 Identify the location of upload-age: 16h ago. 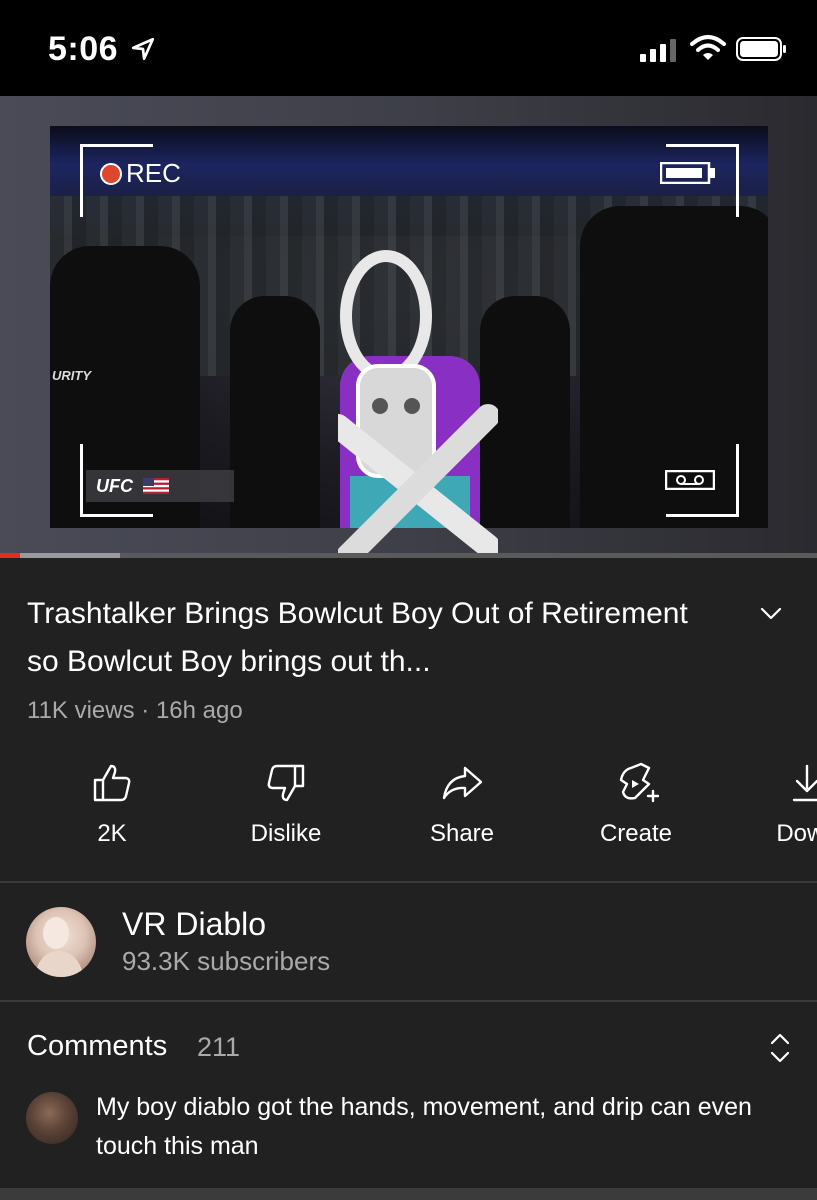
(199, 710).